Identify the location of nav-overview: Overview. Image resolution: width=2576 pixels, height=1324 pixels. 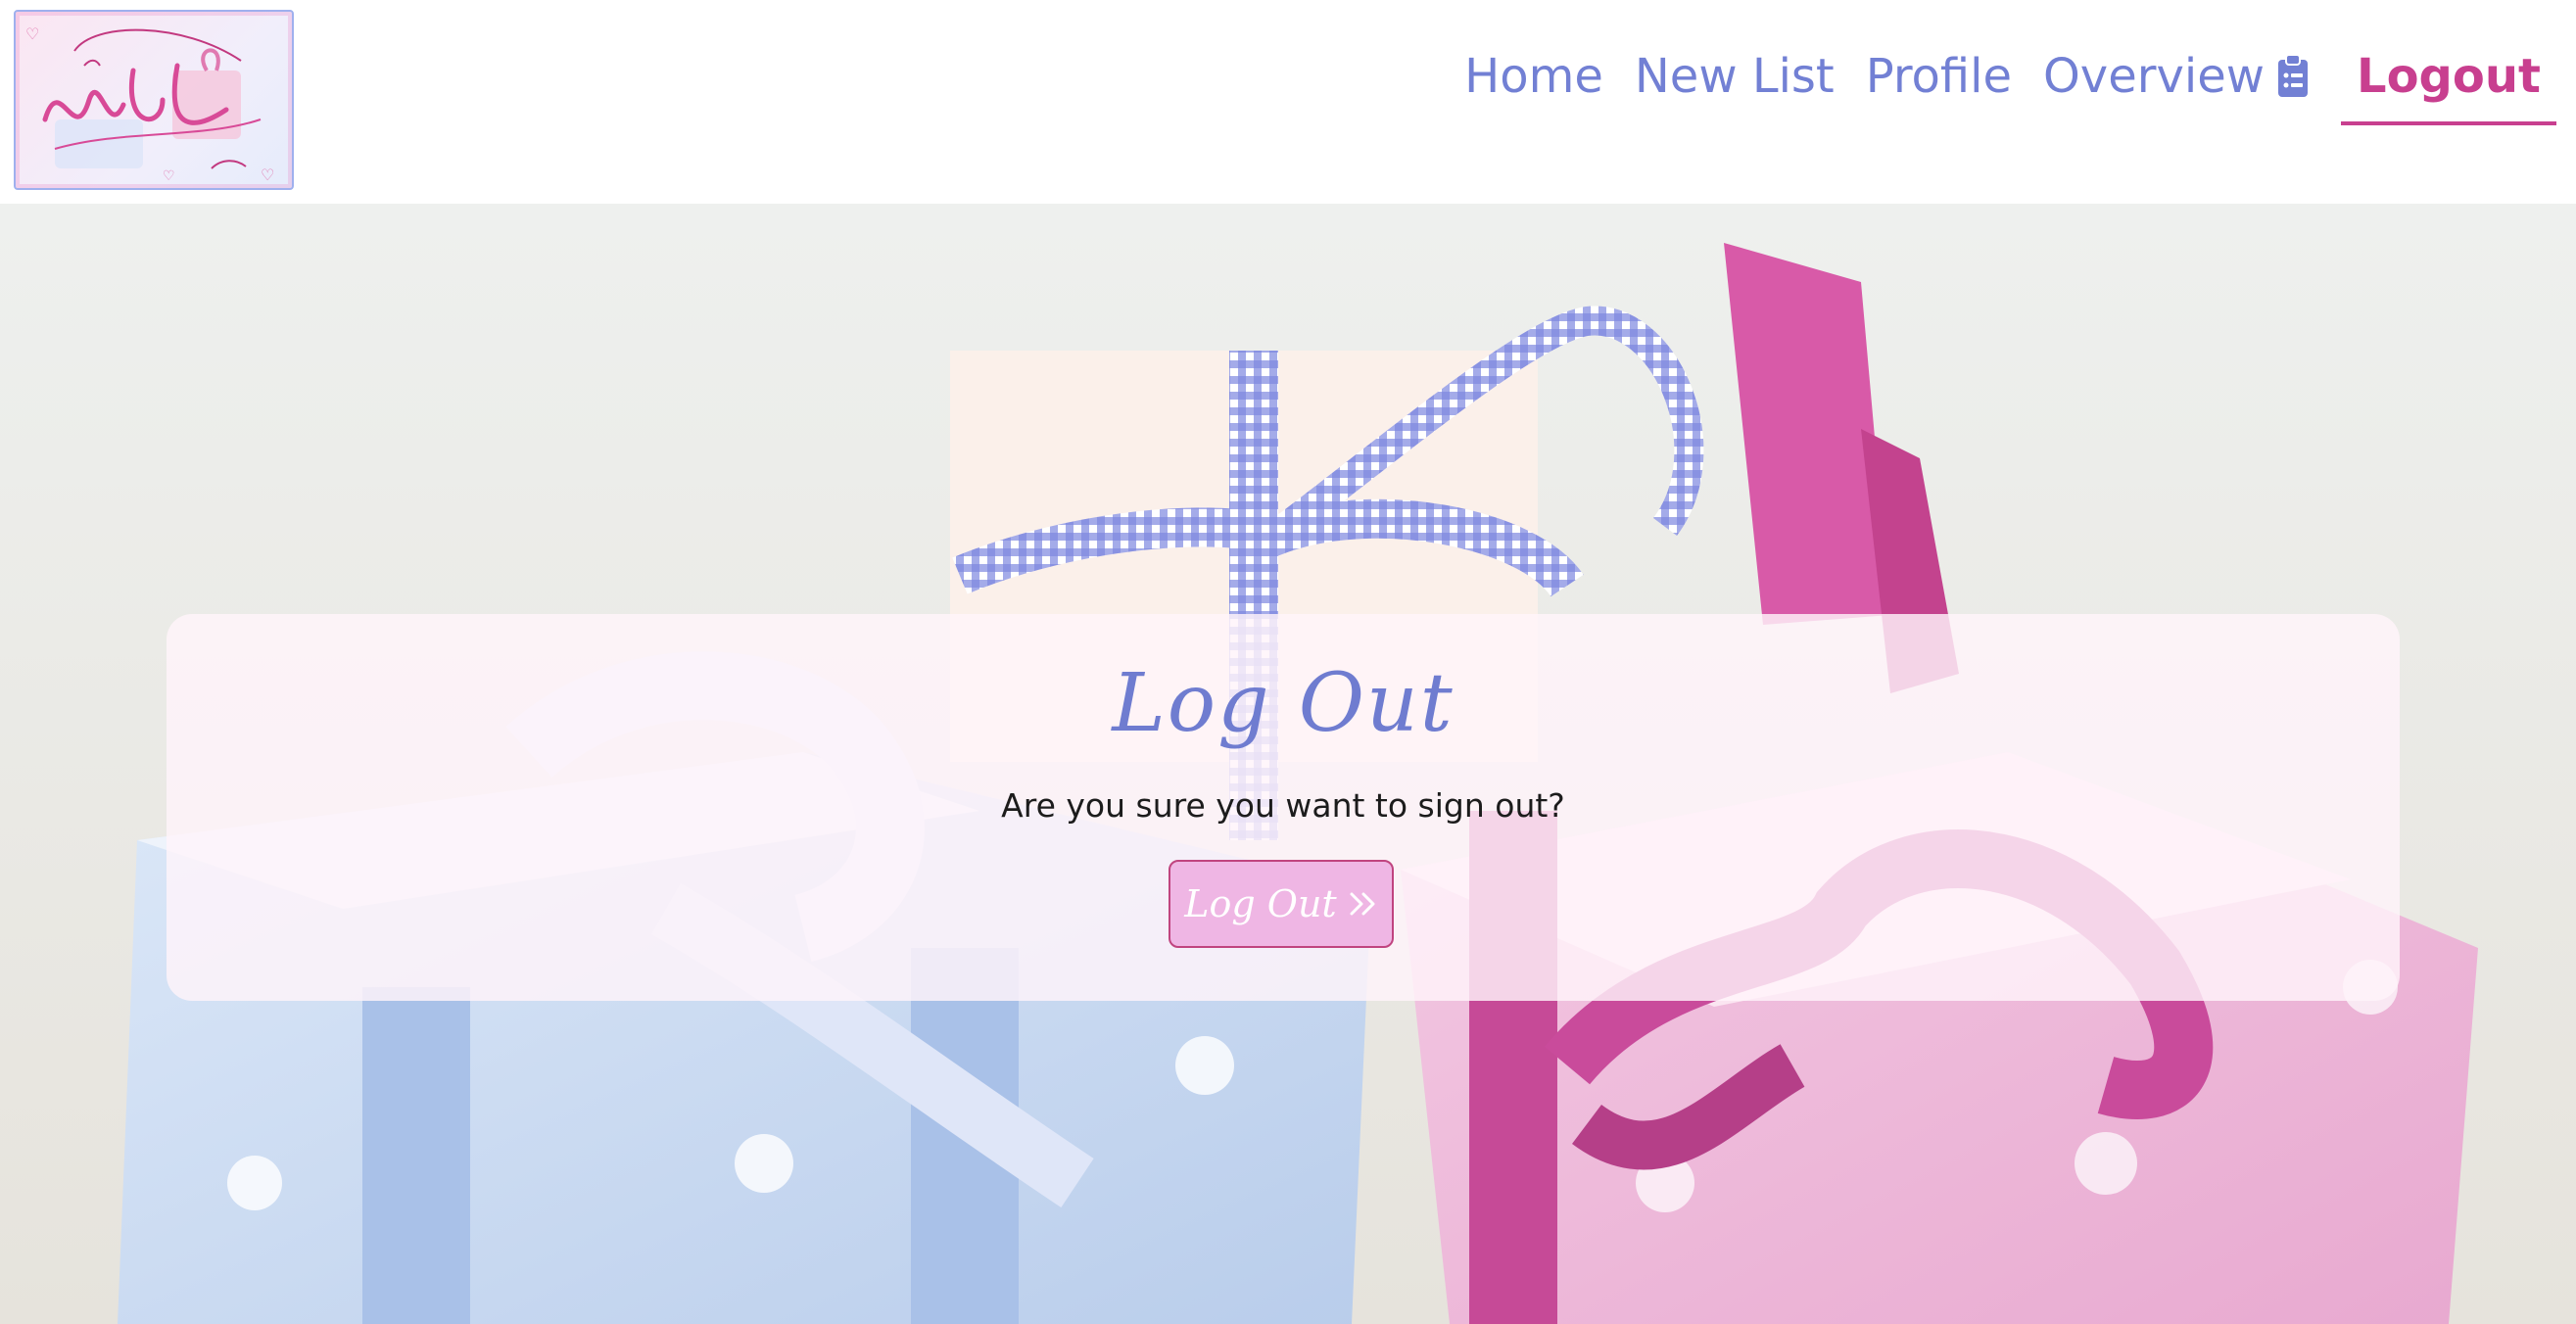
(2177, 87).